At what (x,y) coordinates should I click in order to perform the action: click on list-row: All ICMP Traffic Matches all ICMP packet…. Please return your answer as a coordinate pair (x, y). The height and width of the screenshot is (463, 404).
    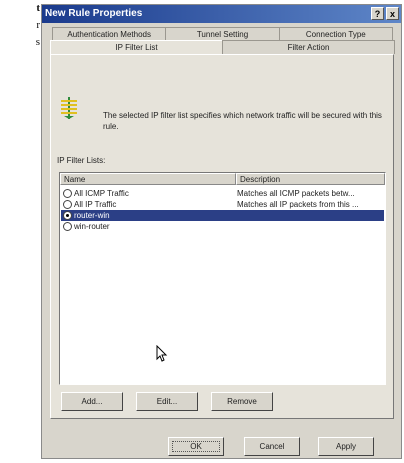
    Looking at the image, I should click on (222, 193).